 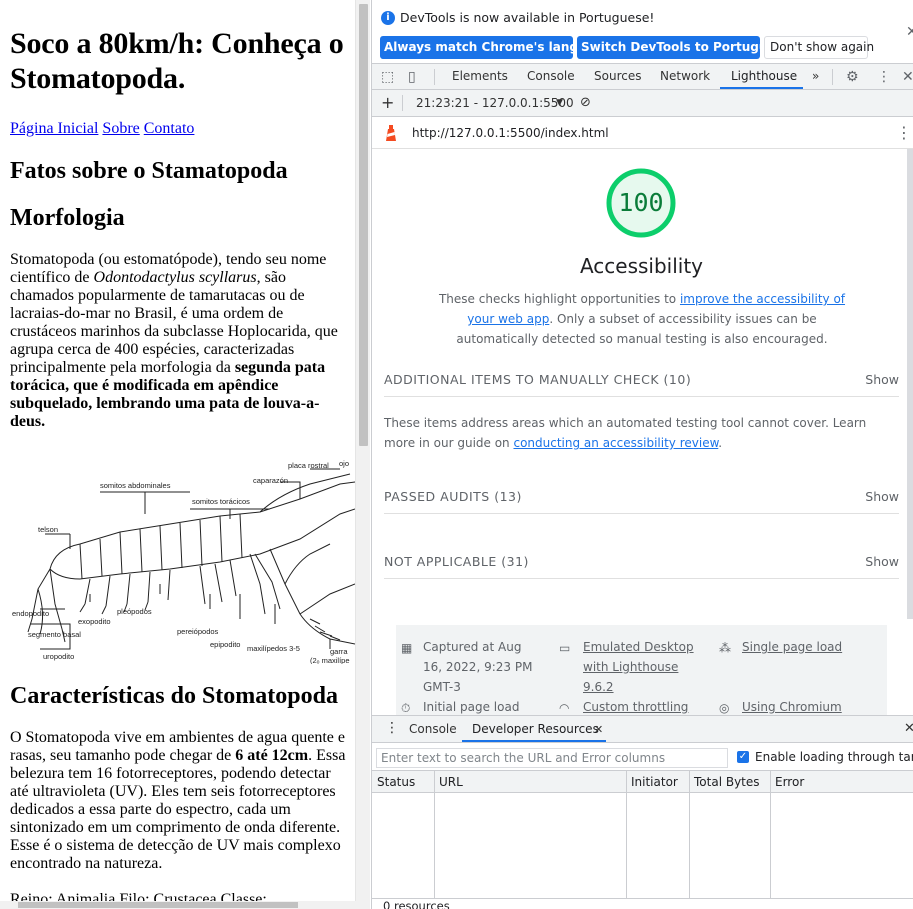 What do you see at coordinates (792, 706) in the screenshot?
I see `using-chromium: Using Chromium` at bounding box center [792, 706].